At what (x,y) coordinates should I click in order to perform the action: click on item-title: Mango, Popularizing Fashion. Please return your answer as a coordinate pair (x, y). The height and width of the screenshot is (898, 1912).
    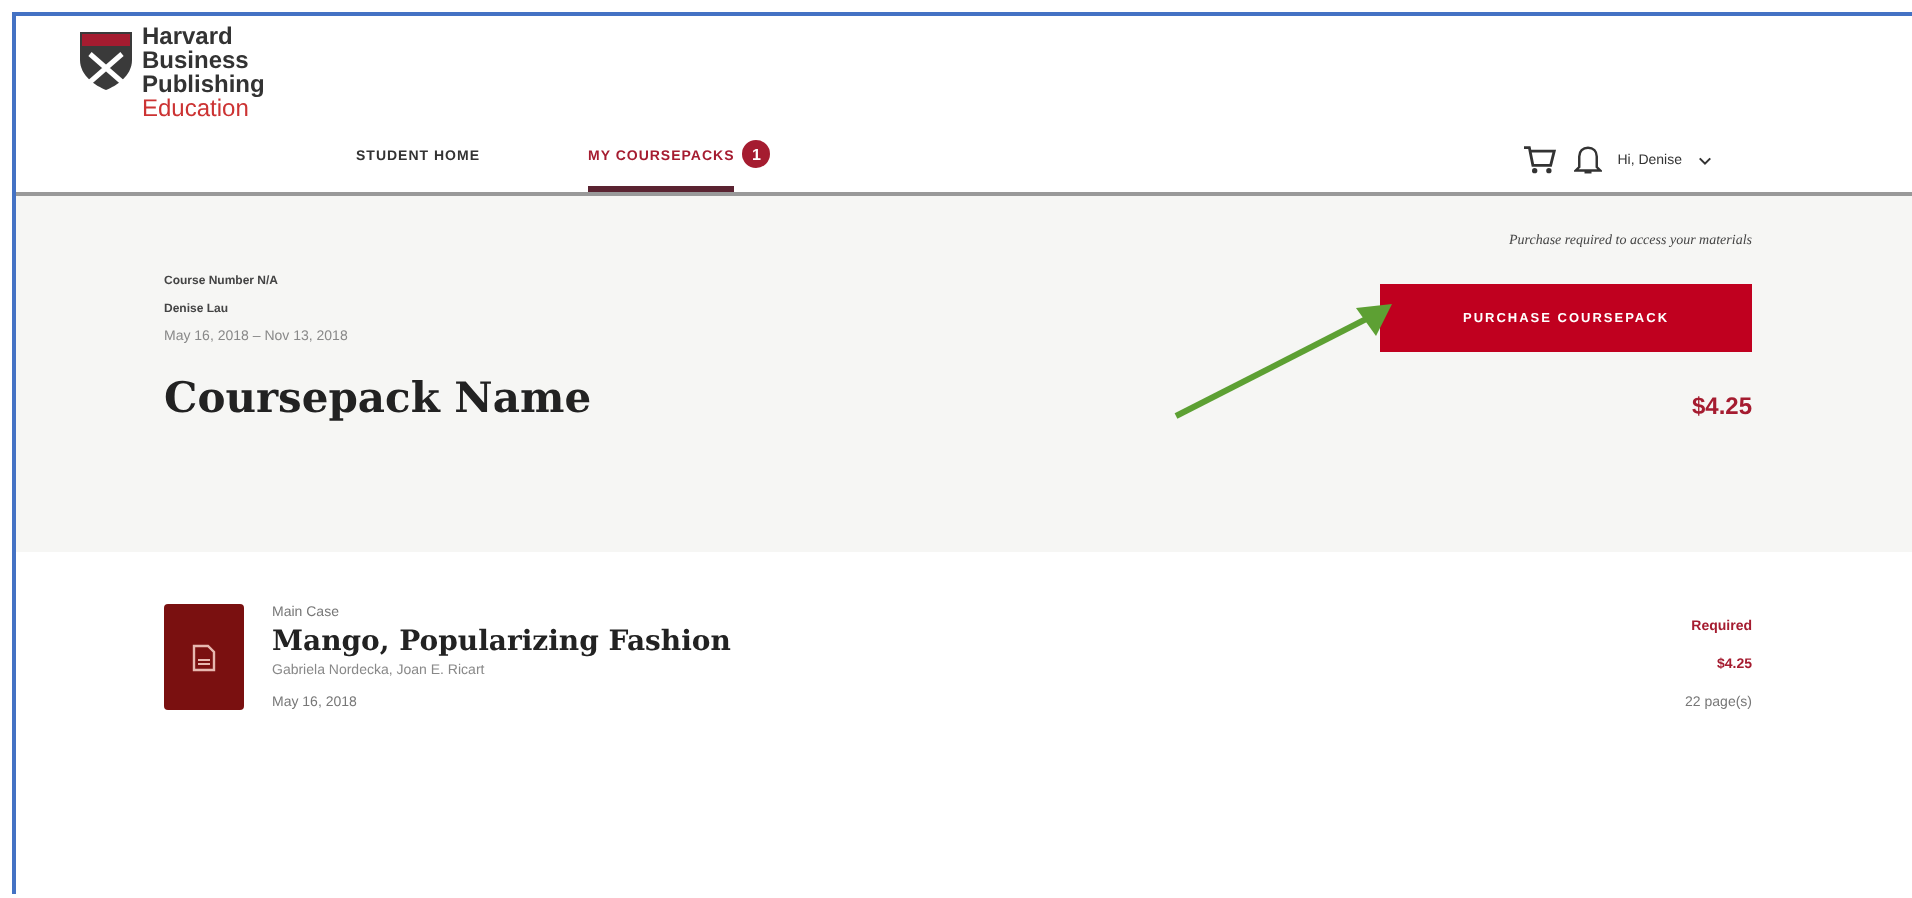
    Looking at the image, I should click on (979, 642).